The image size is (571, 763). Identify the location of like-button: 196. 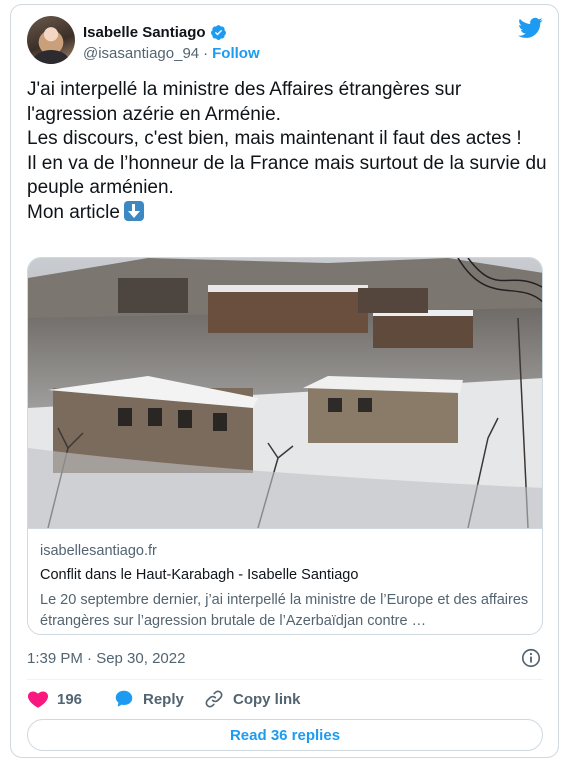
(70, 699).